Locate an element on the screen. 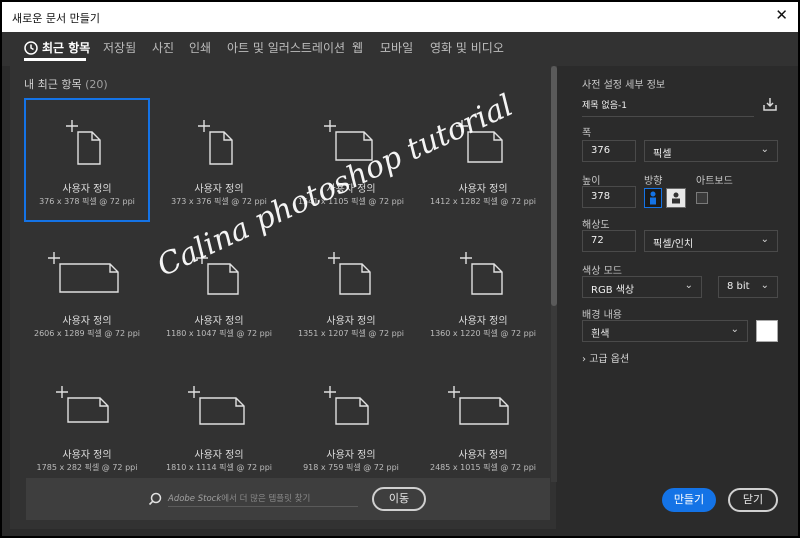 This screenshot has width=800, height=538. advanced-options-toggle: › 고급 옵션 is located at coordinates (605, 357).